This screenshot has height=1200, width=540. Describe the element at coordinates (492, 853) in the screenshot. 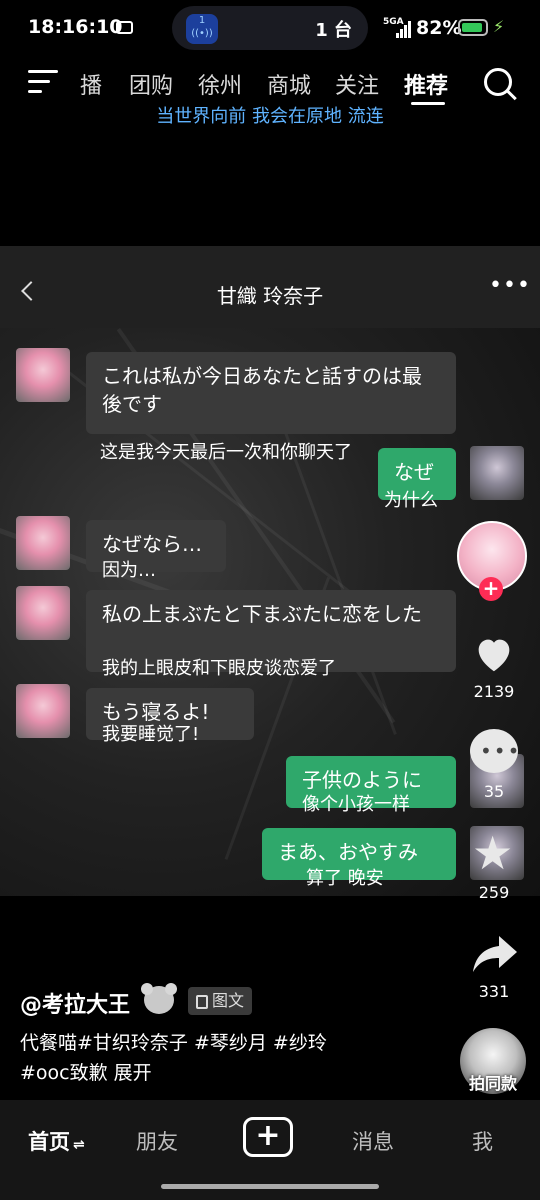

I see `favorite-star-icon: ★` at that location.